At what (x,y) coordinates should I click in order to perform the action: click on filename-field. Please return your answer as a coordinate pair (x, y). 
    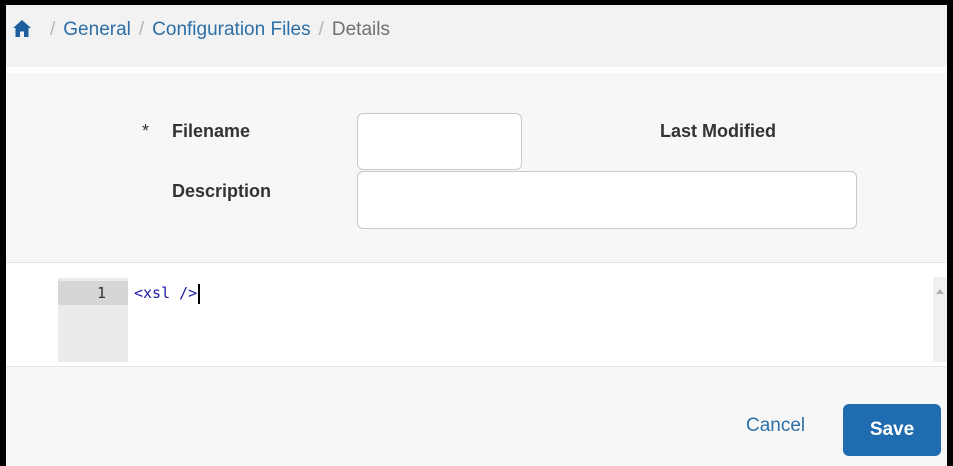
    Looking at the image, I should click on (439, 141).